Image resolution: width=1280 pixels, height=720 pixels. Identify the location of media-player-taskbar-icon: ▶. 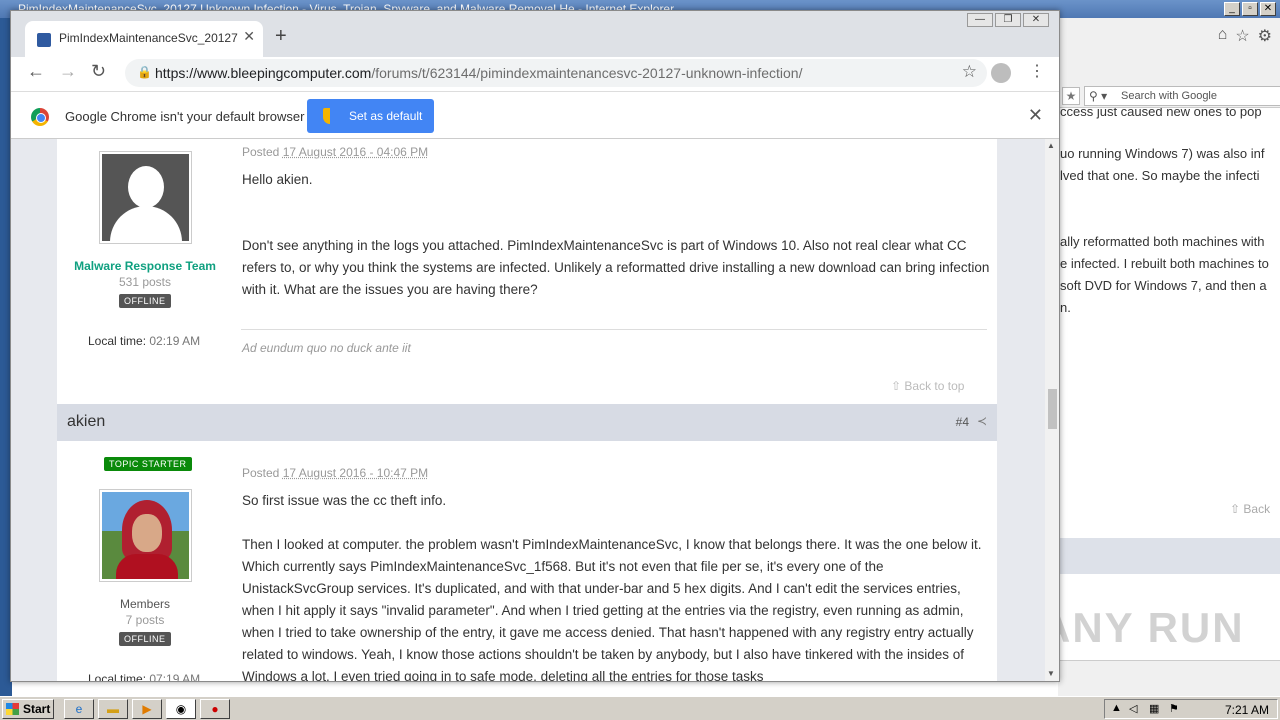
(147, 709).